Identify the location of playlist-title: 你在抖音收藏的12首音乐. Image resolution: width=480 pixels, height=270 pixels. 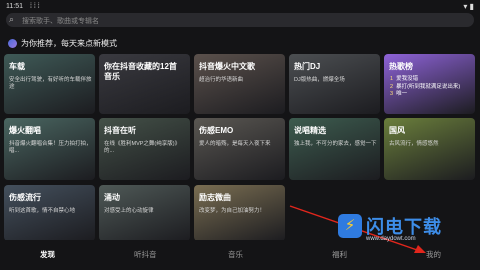
(140, 71).